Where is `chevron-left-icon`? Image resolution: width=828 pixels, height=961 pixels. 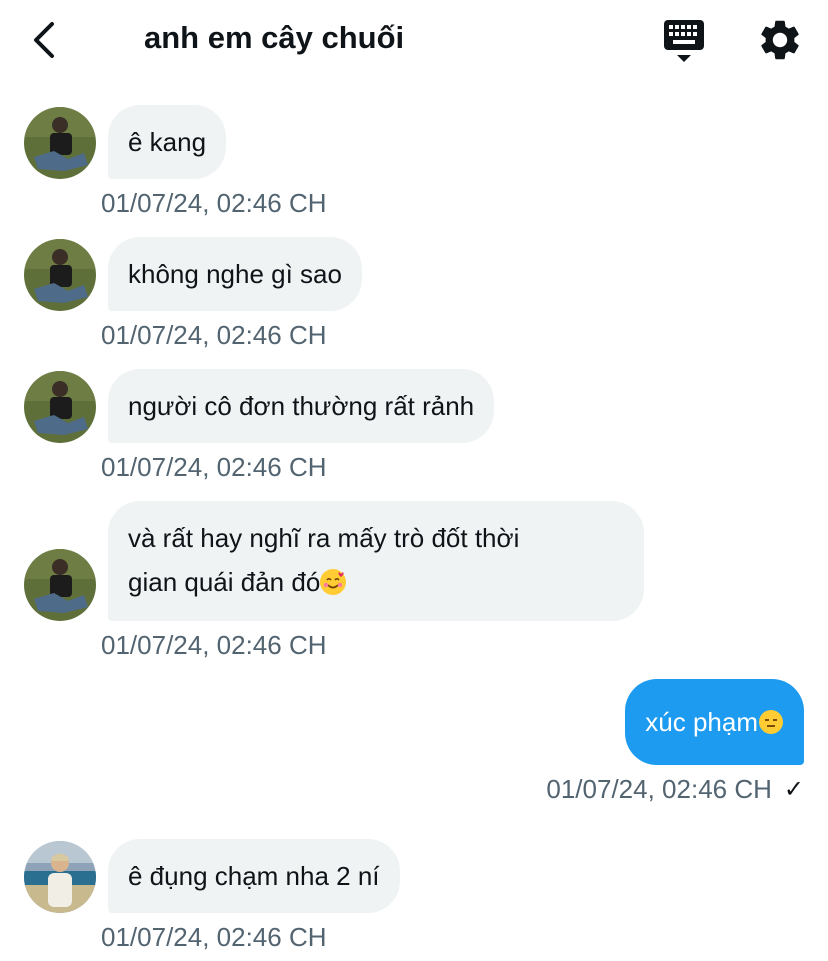 chevron-left-icon is located at coordinates (44, 40).